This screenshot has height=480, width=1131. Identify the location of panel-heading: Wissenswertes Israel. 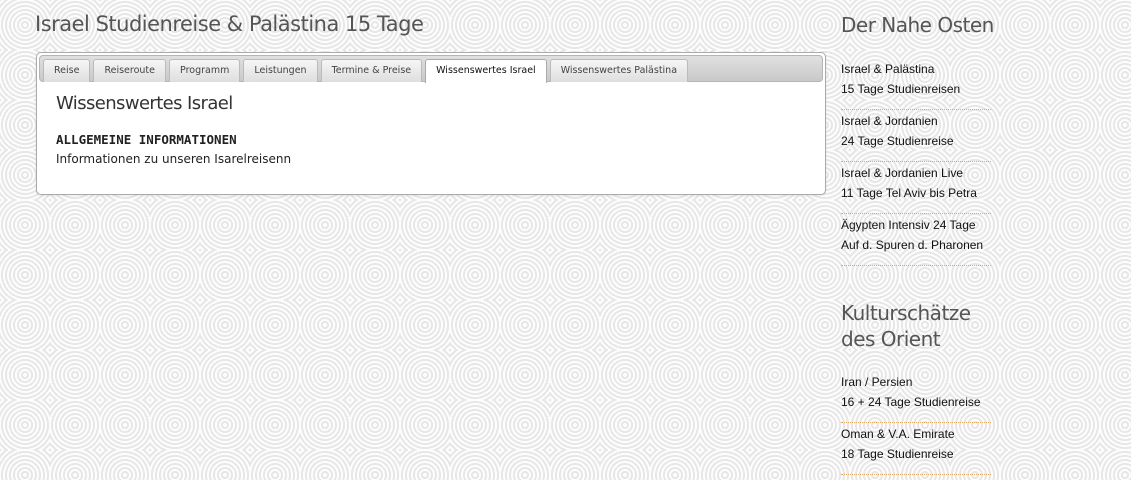
(144, 103).